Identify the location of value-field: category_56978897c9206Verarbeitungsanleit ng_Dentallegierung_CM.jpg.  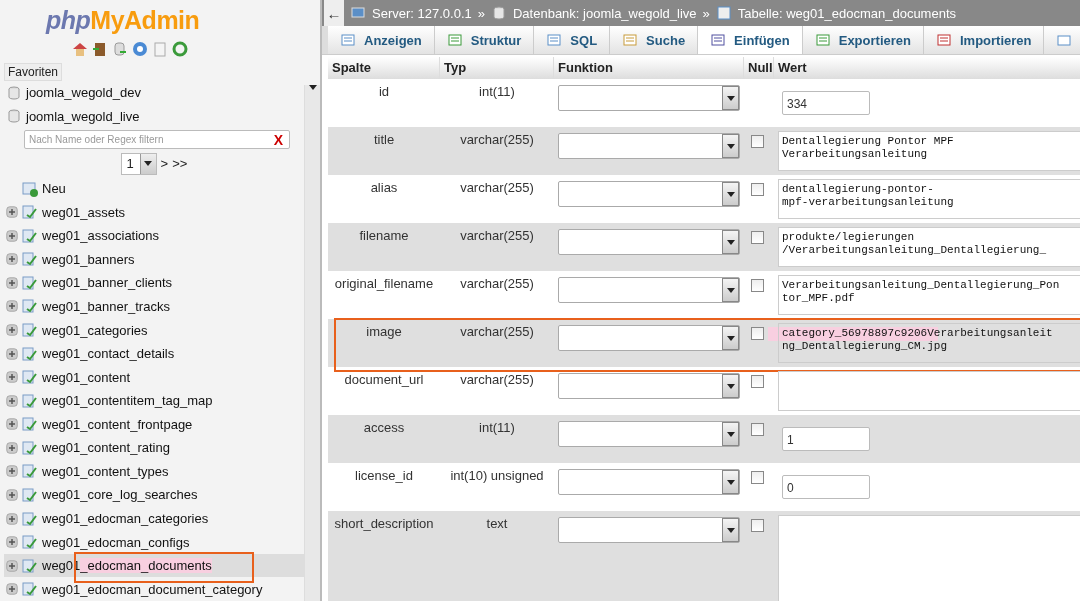
(929, 343).